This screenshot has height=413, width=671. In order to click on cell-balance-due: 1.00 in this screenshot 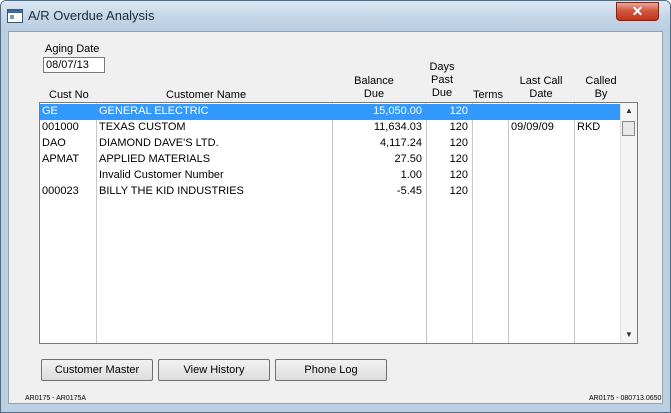, I will do `click(411, 175)`.